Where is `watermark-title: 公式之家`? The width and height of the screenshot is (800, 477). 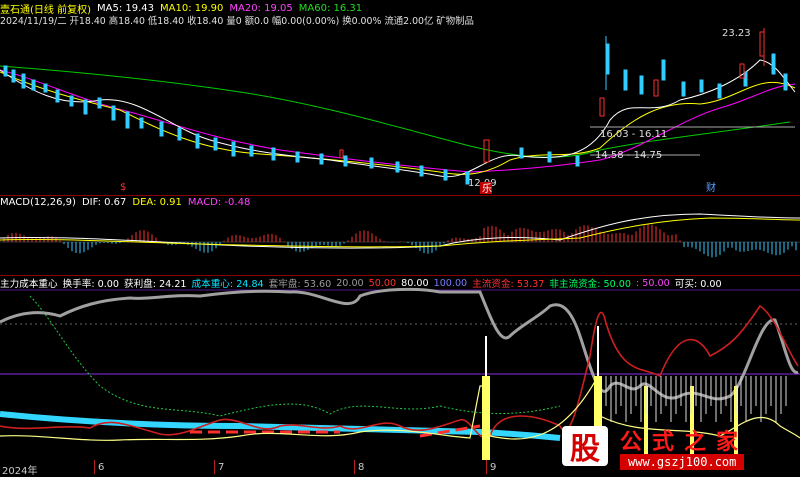
watermark-title: 公式之家 is located at coordinates (684, 442).